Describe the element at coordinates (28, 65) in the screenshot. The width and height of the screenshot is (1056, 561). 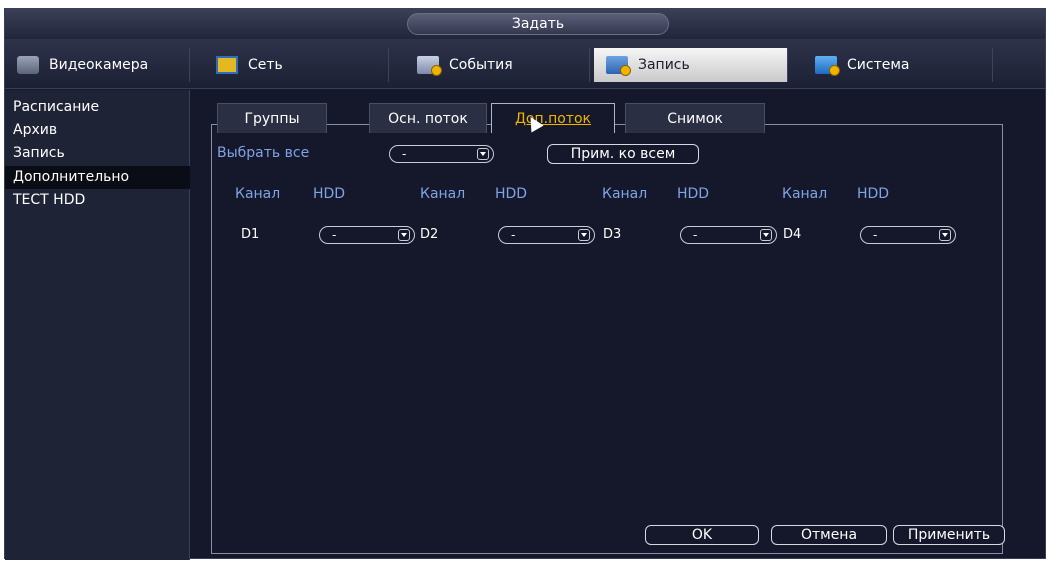
I see `camera-icon` at that location.